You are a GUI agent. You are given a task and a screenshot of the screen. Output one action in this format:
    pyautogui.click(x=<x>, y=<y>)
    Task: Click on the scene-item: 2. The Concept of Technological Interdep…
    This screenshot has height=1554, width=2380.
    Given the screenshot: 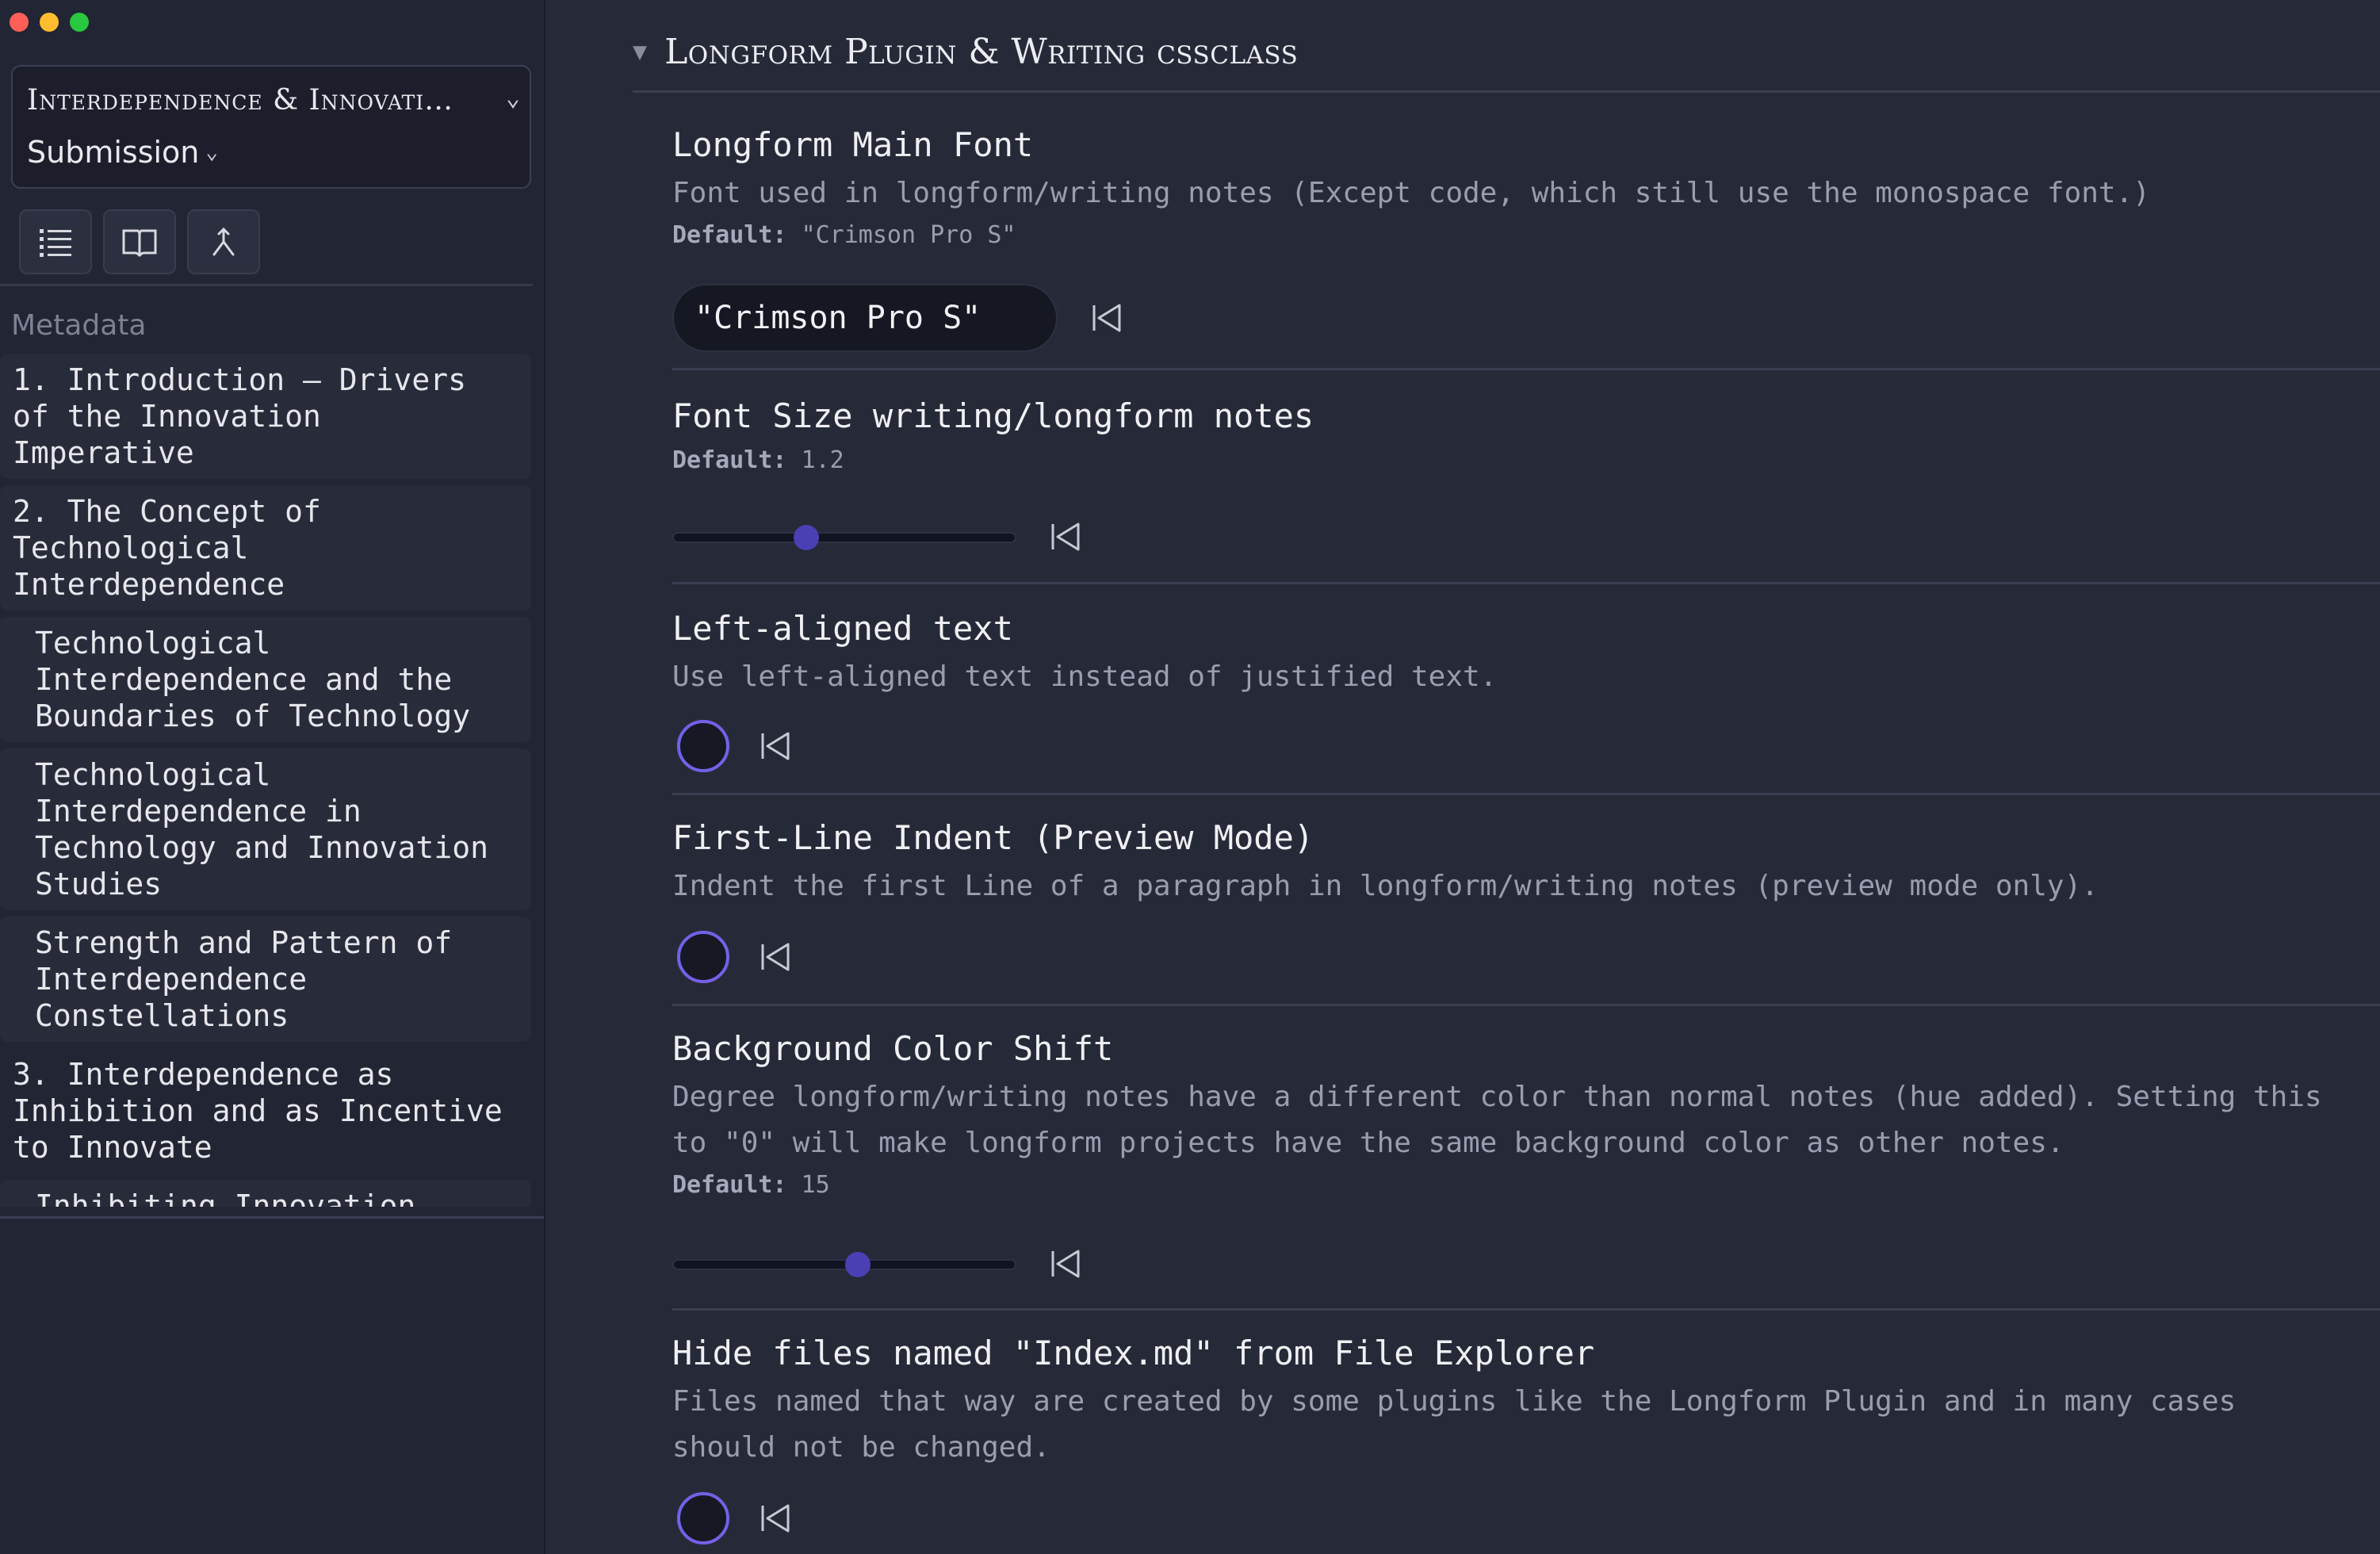 What is the action you would take?
    pyautogui.click(x=265, y=547)
    